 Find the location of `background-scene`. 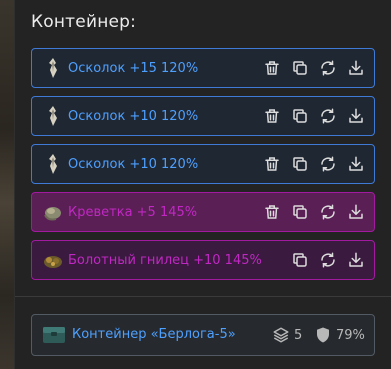

background-scene is located at coordinates (7, 184).